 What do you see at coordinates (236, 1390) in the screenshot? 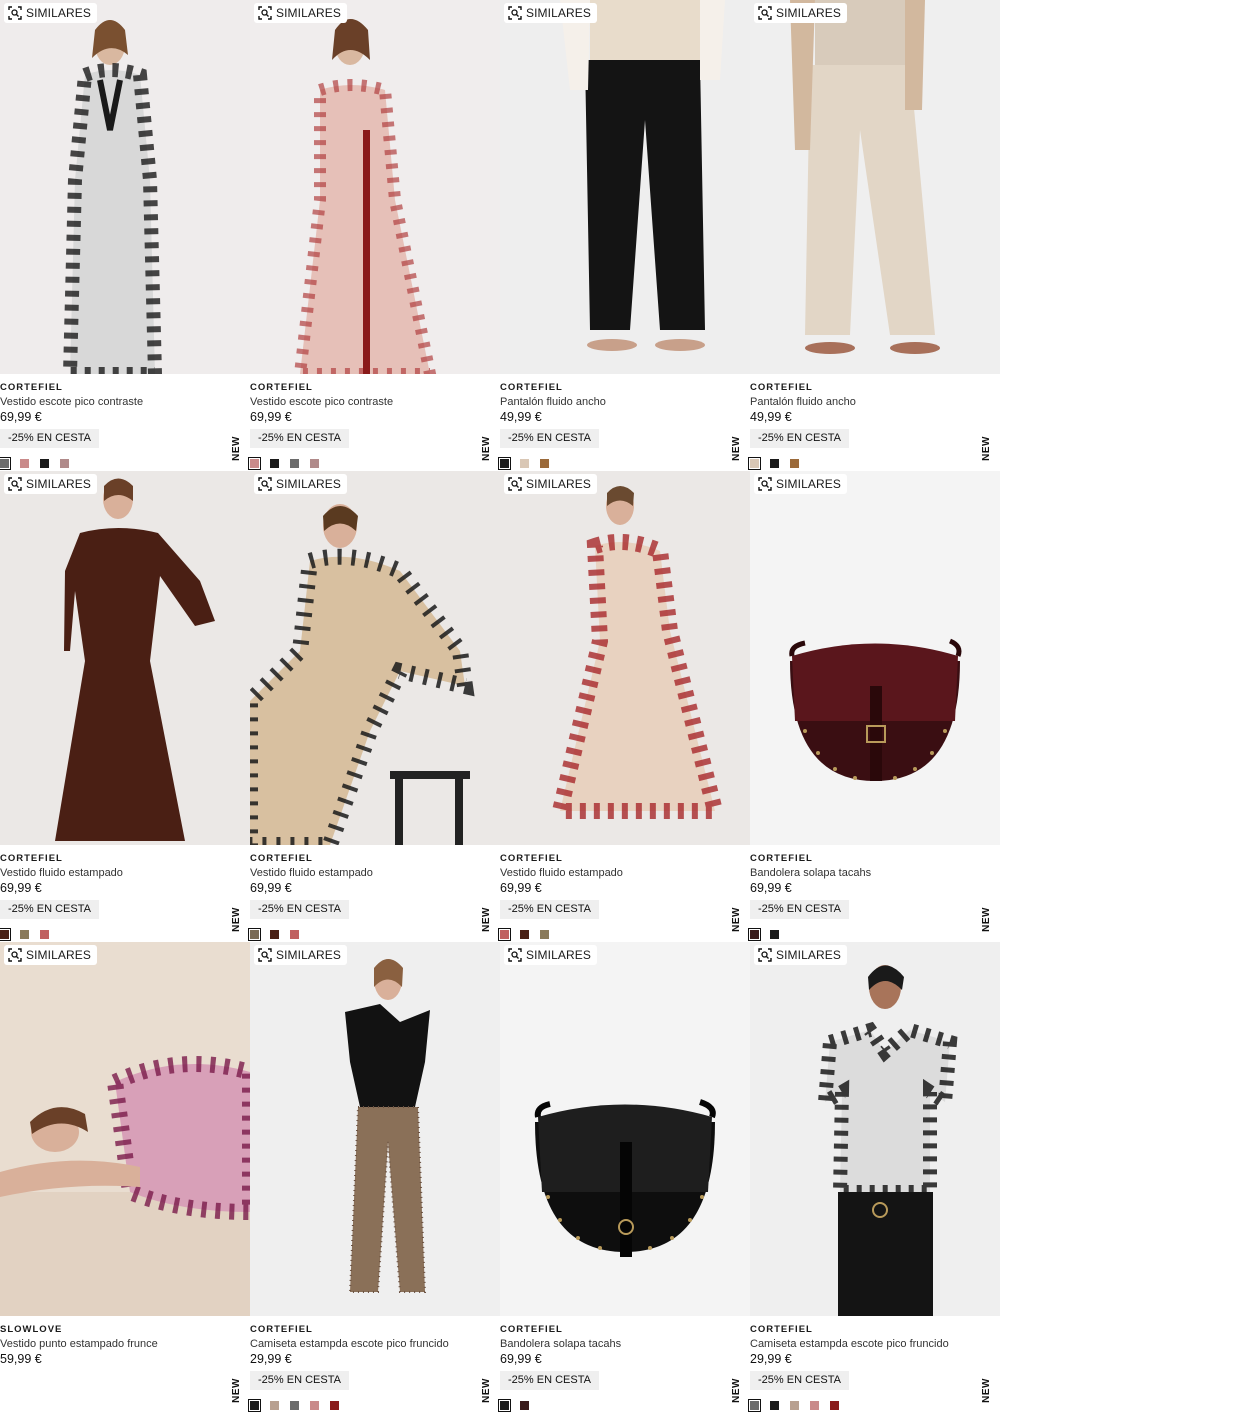
I see `new-badge: NEW` at bounding box center [236, 1390].